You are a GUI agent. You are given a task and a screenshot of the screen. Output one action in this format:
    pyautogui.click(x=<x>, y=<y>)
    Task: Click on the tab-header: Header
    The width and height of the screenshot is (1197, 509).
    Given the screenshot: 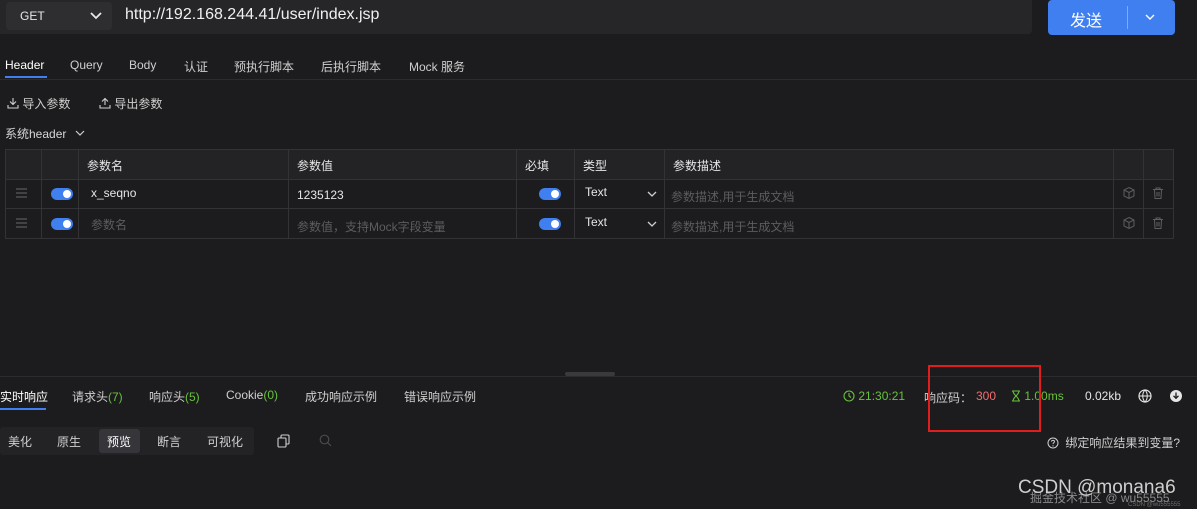 What is the action you would take?
    pyautogui.click(x=24, y=65)
    